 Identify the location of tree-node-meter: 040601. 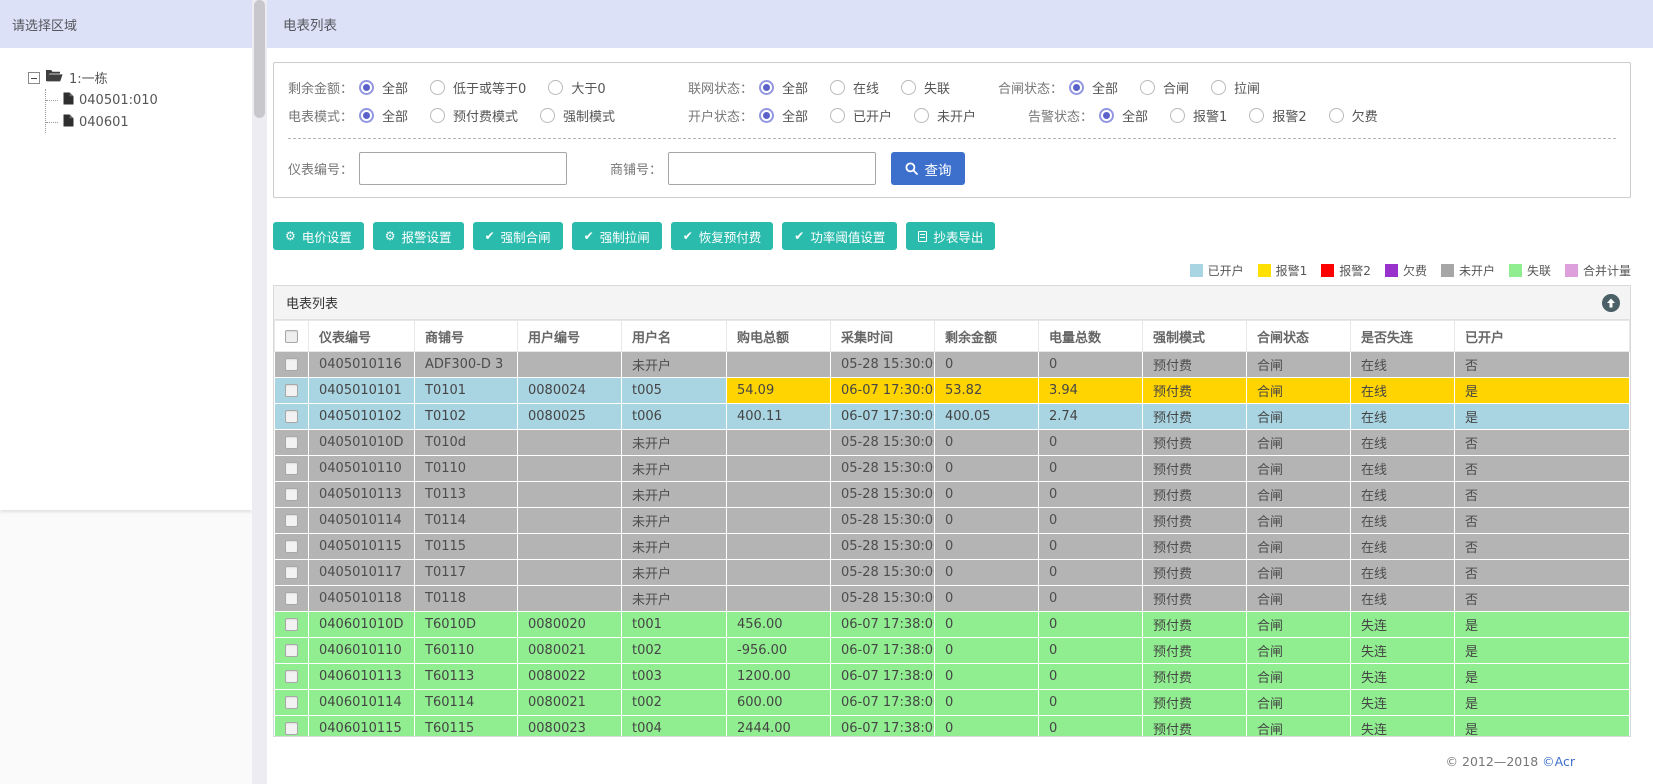
(145, 122).